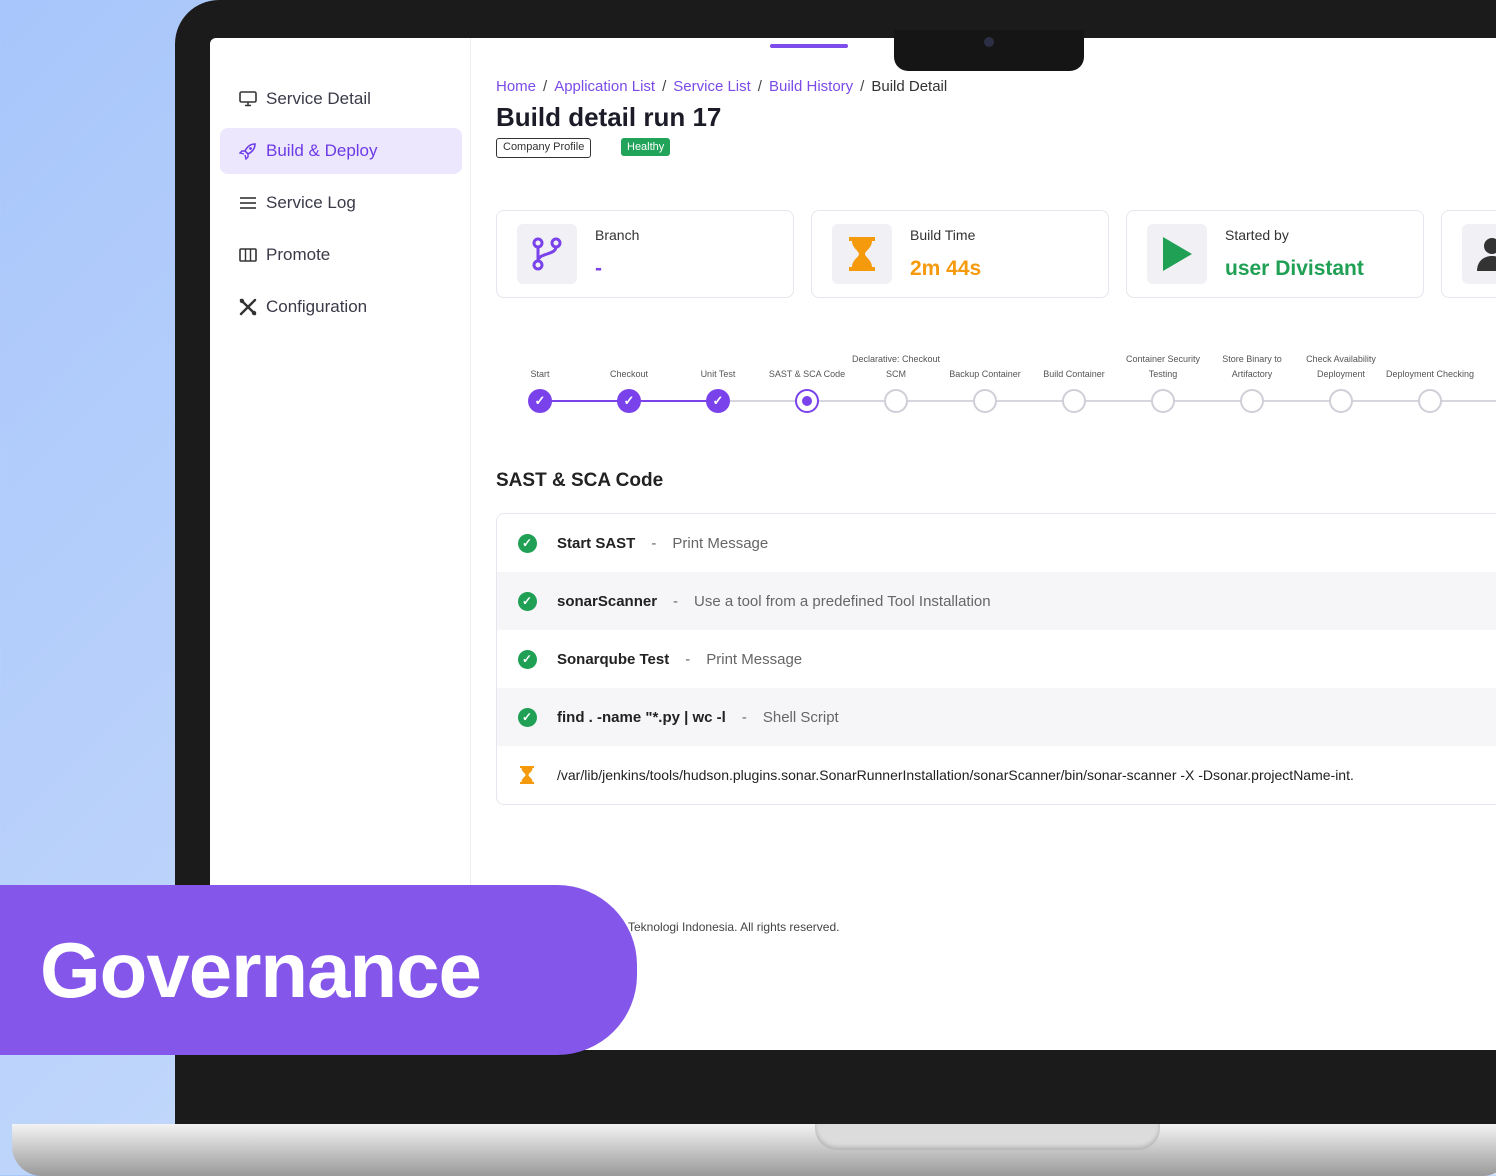 This screenshot has height=1176, width=1496. What do you see at coordinates (248, 307) in the screenshot?
I see `tools-icon` at bounding box center [248, 307].